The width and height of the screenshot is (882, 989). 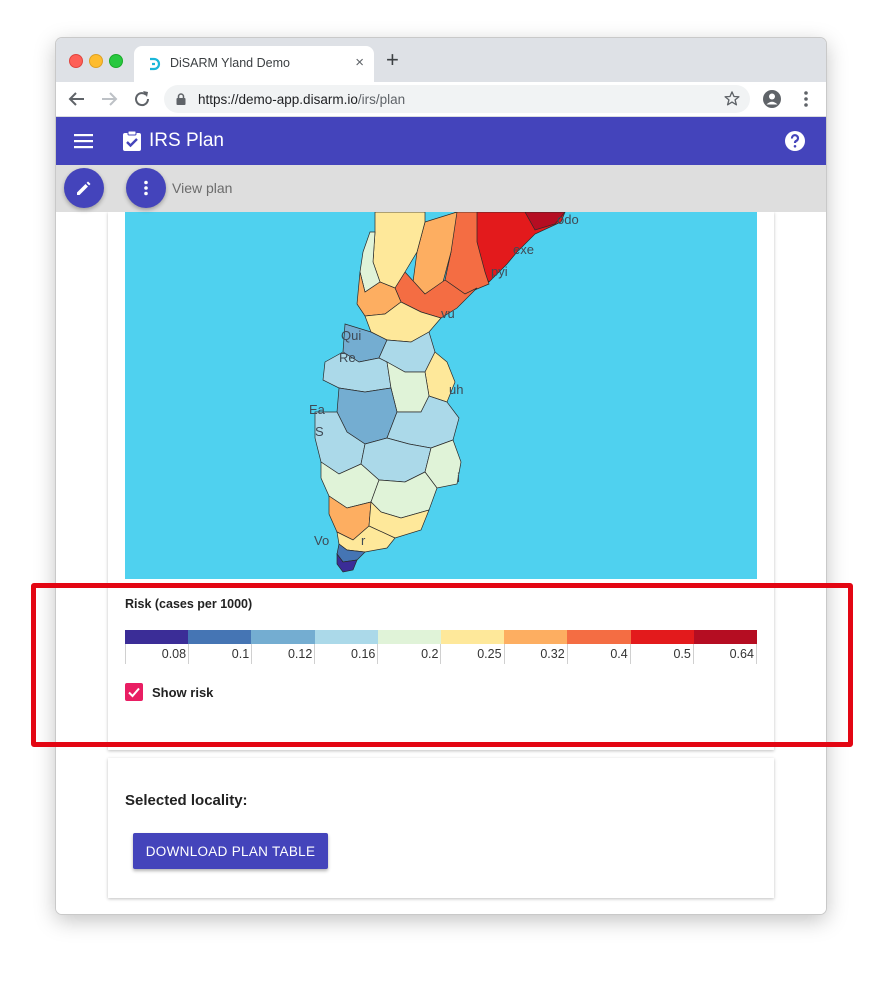 What do you see at coordinates (186, 140) in the screenshot?
I see `page-title: IRS Plan` at bounding box center [186, 140].